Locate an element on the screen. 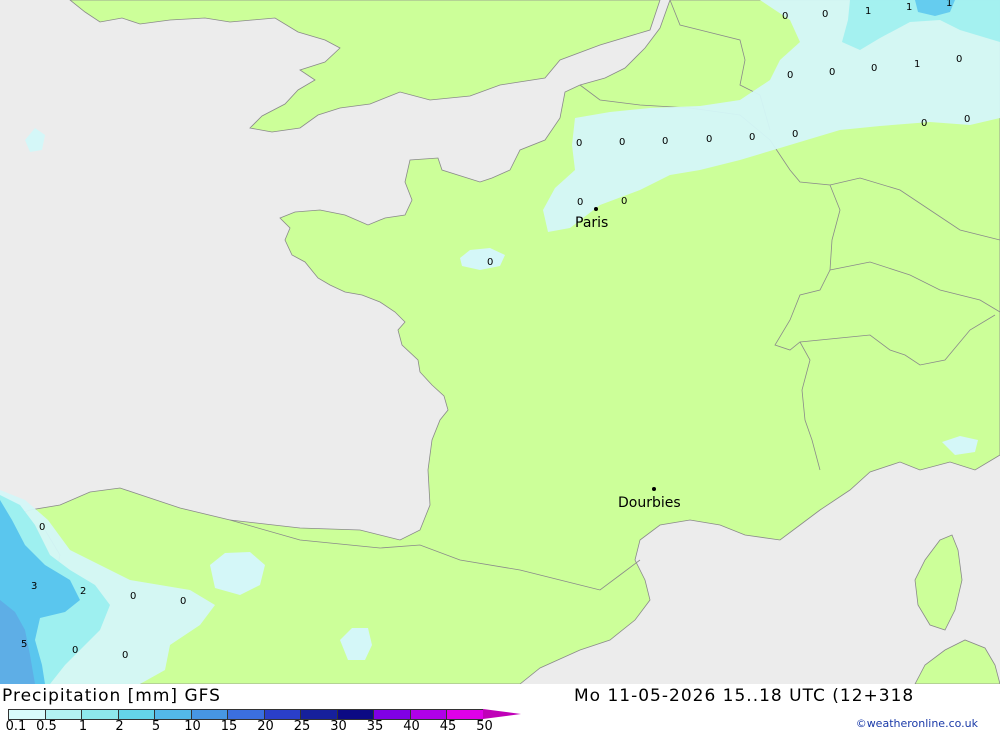  legend-label: 1 is located at coordinates (83, 726).